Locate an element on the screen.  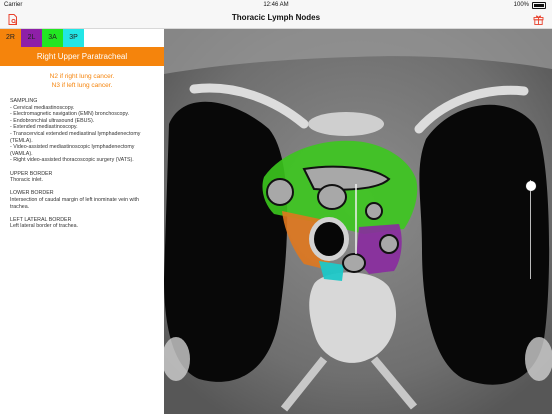
lower-border-heading: LOWER BORDER is located at coordinates (32, 193).